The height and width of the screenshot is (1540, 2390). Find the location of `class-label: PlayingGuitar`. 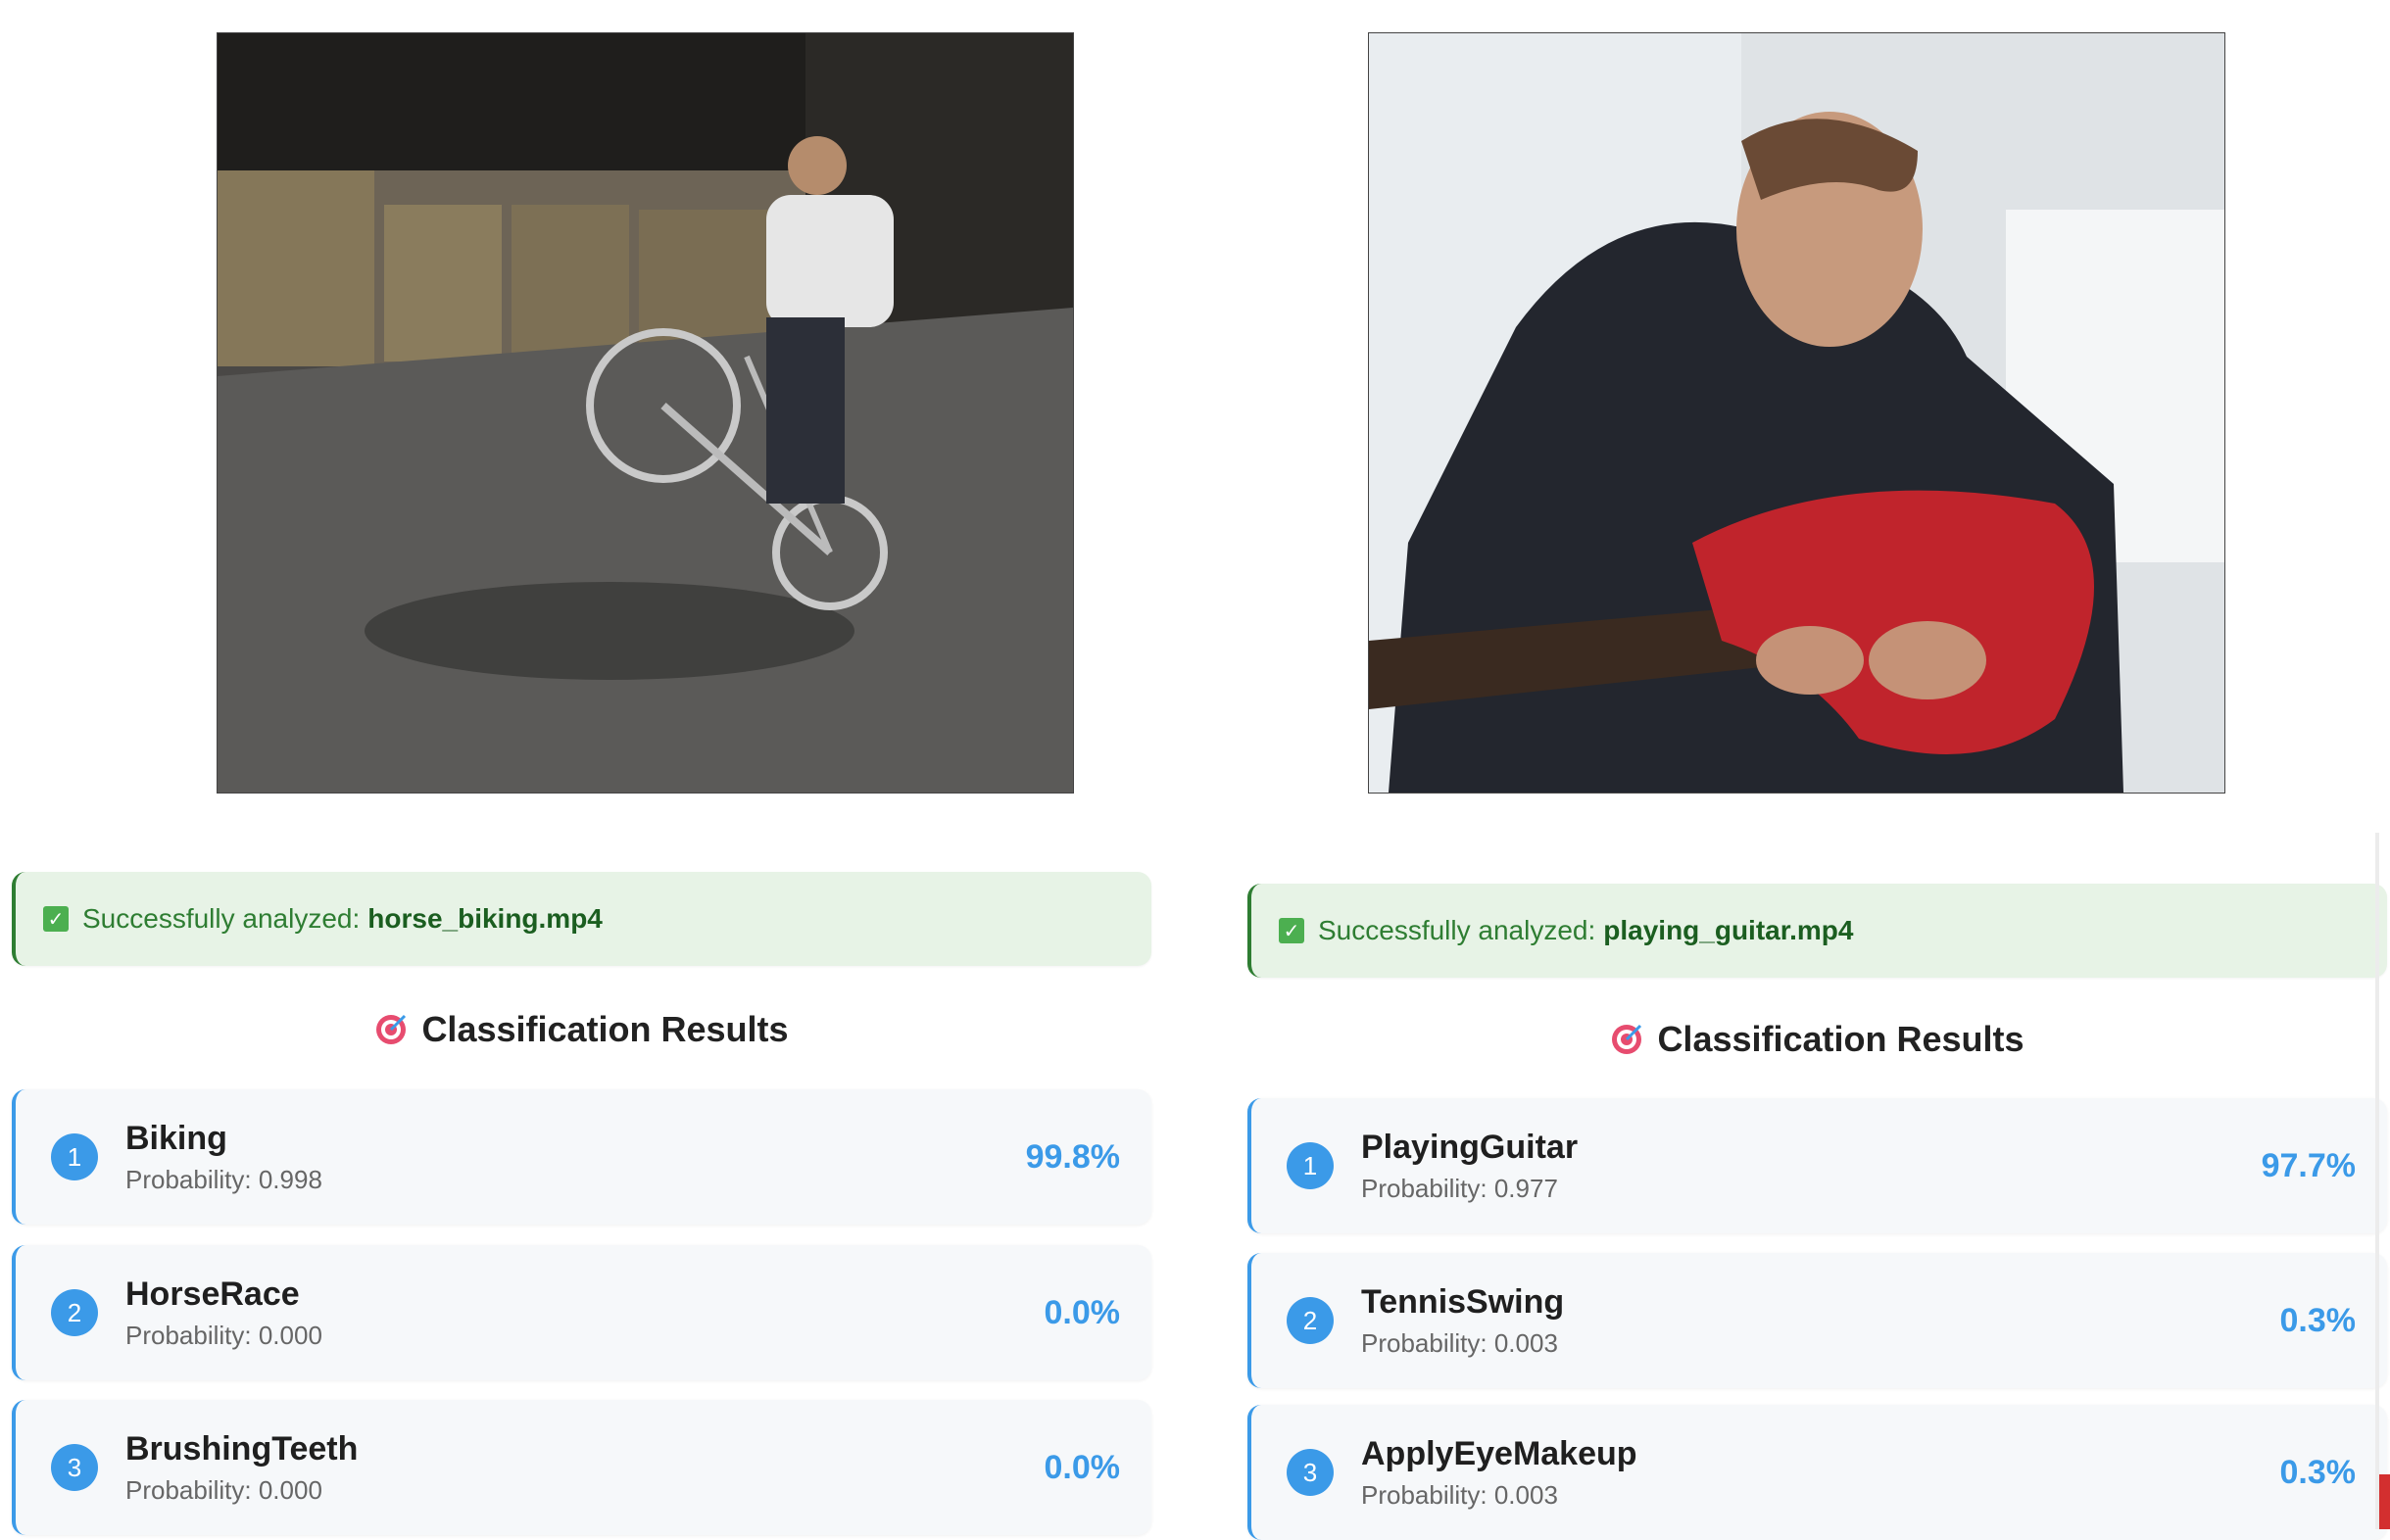

class-label: PlayingGuitar is located at coordinates (1470, 1148).